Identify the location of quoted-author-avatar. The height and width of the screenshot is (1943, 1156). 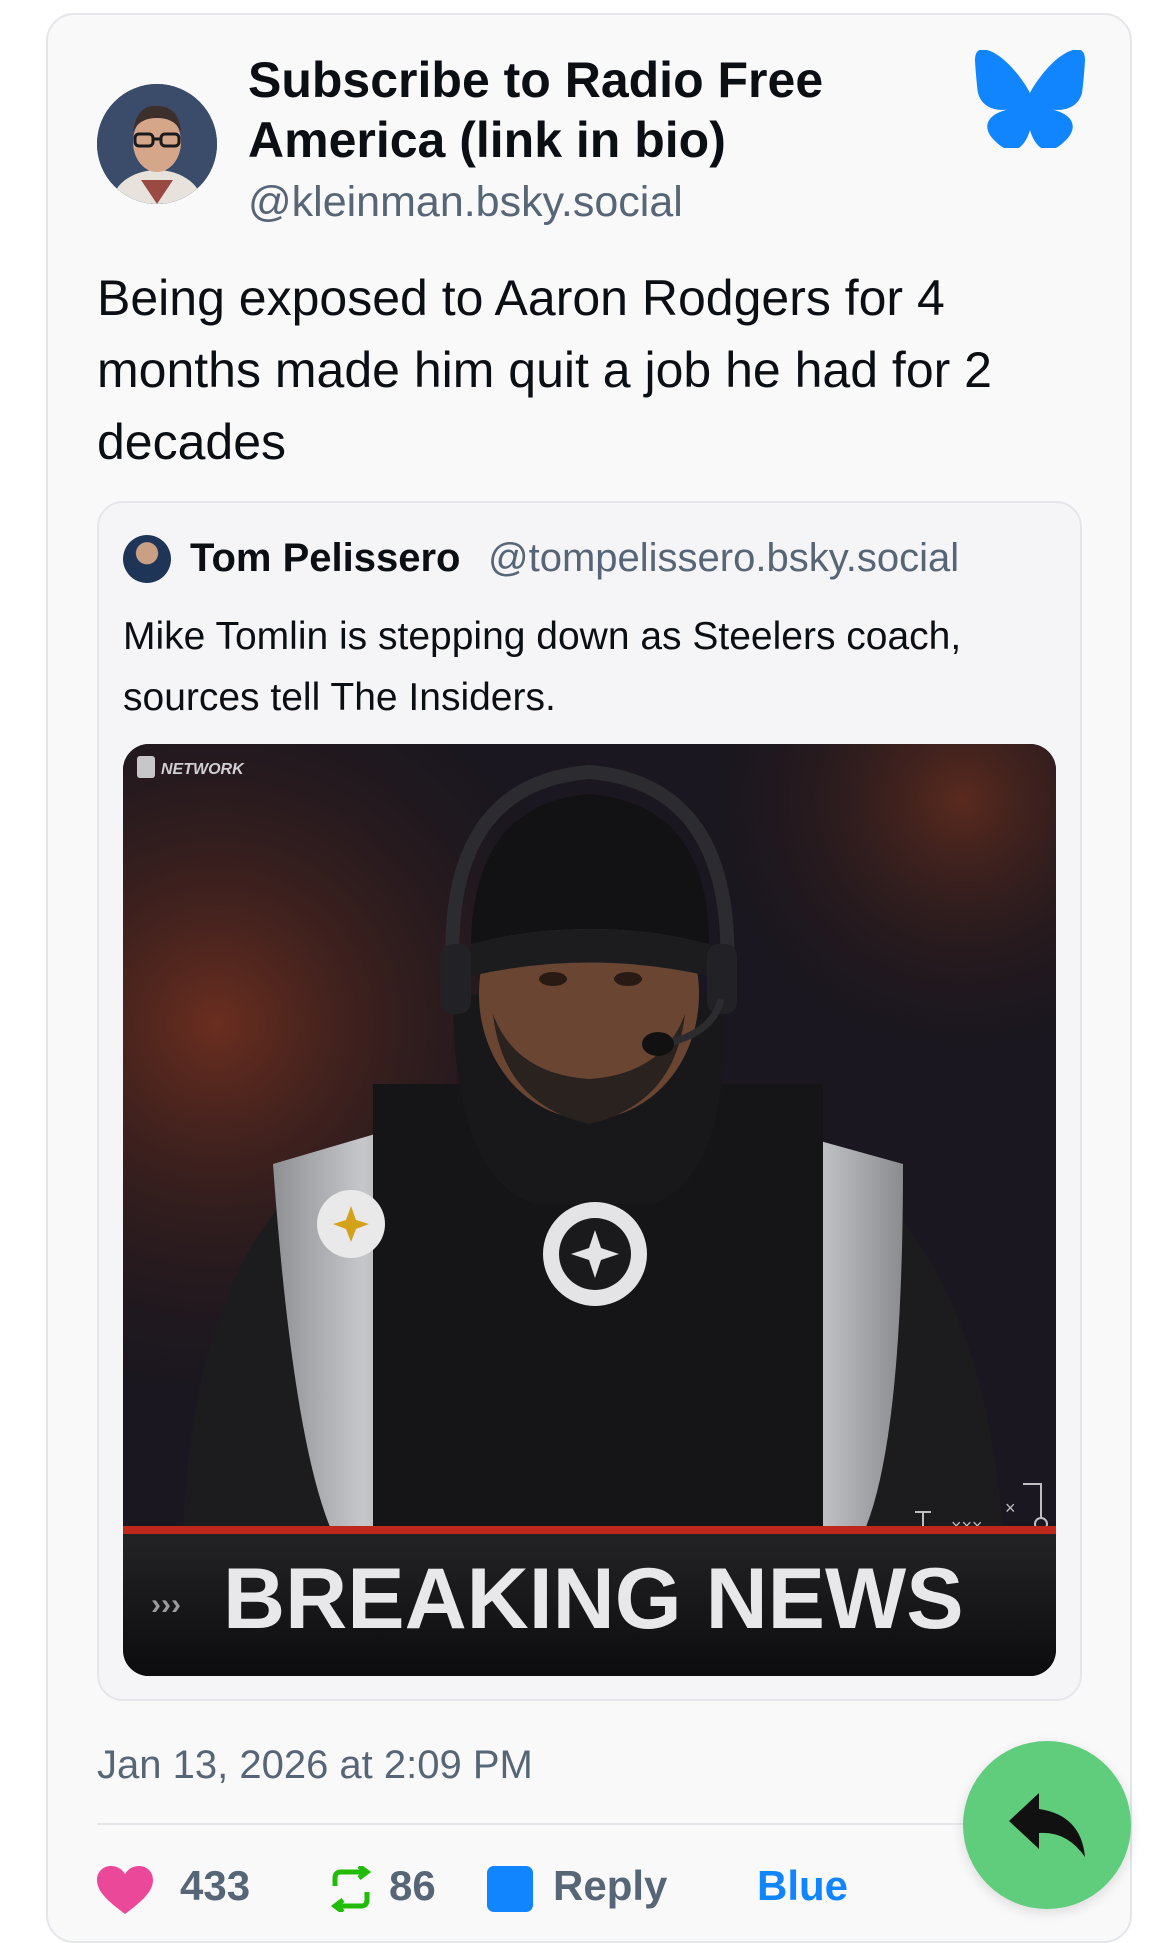
(147, 559).